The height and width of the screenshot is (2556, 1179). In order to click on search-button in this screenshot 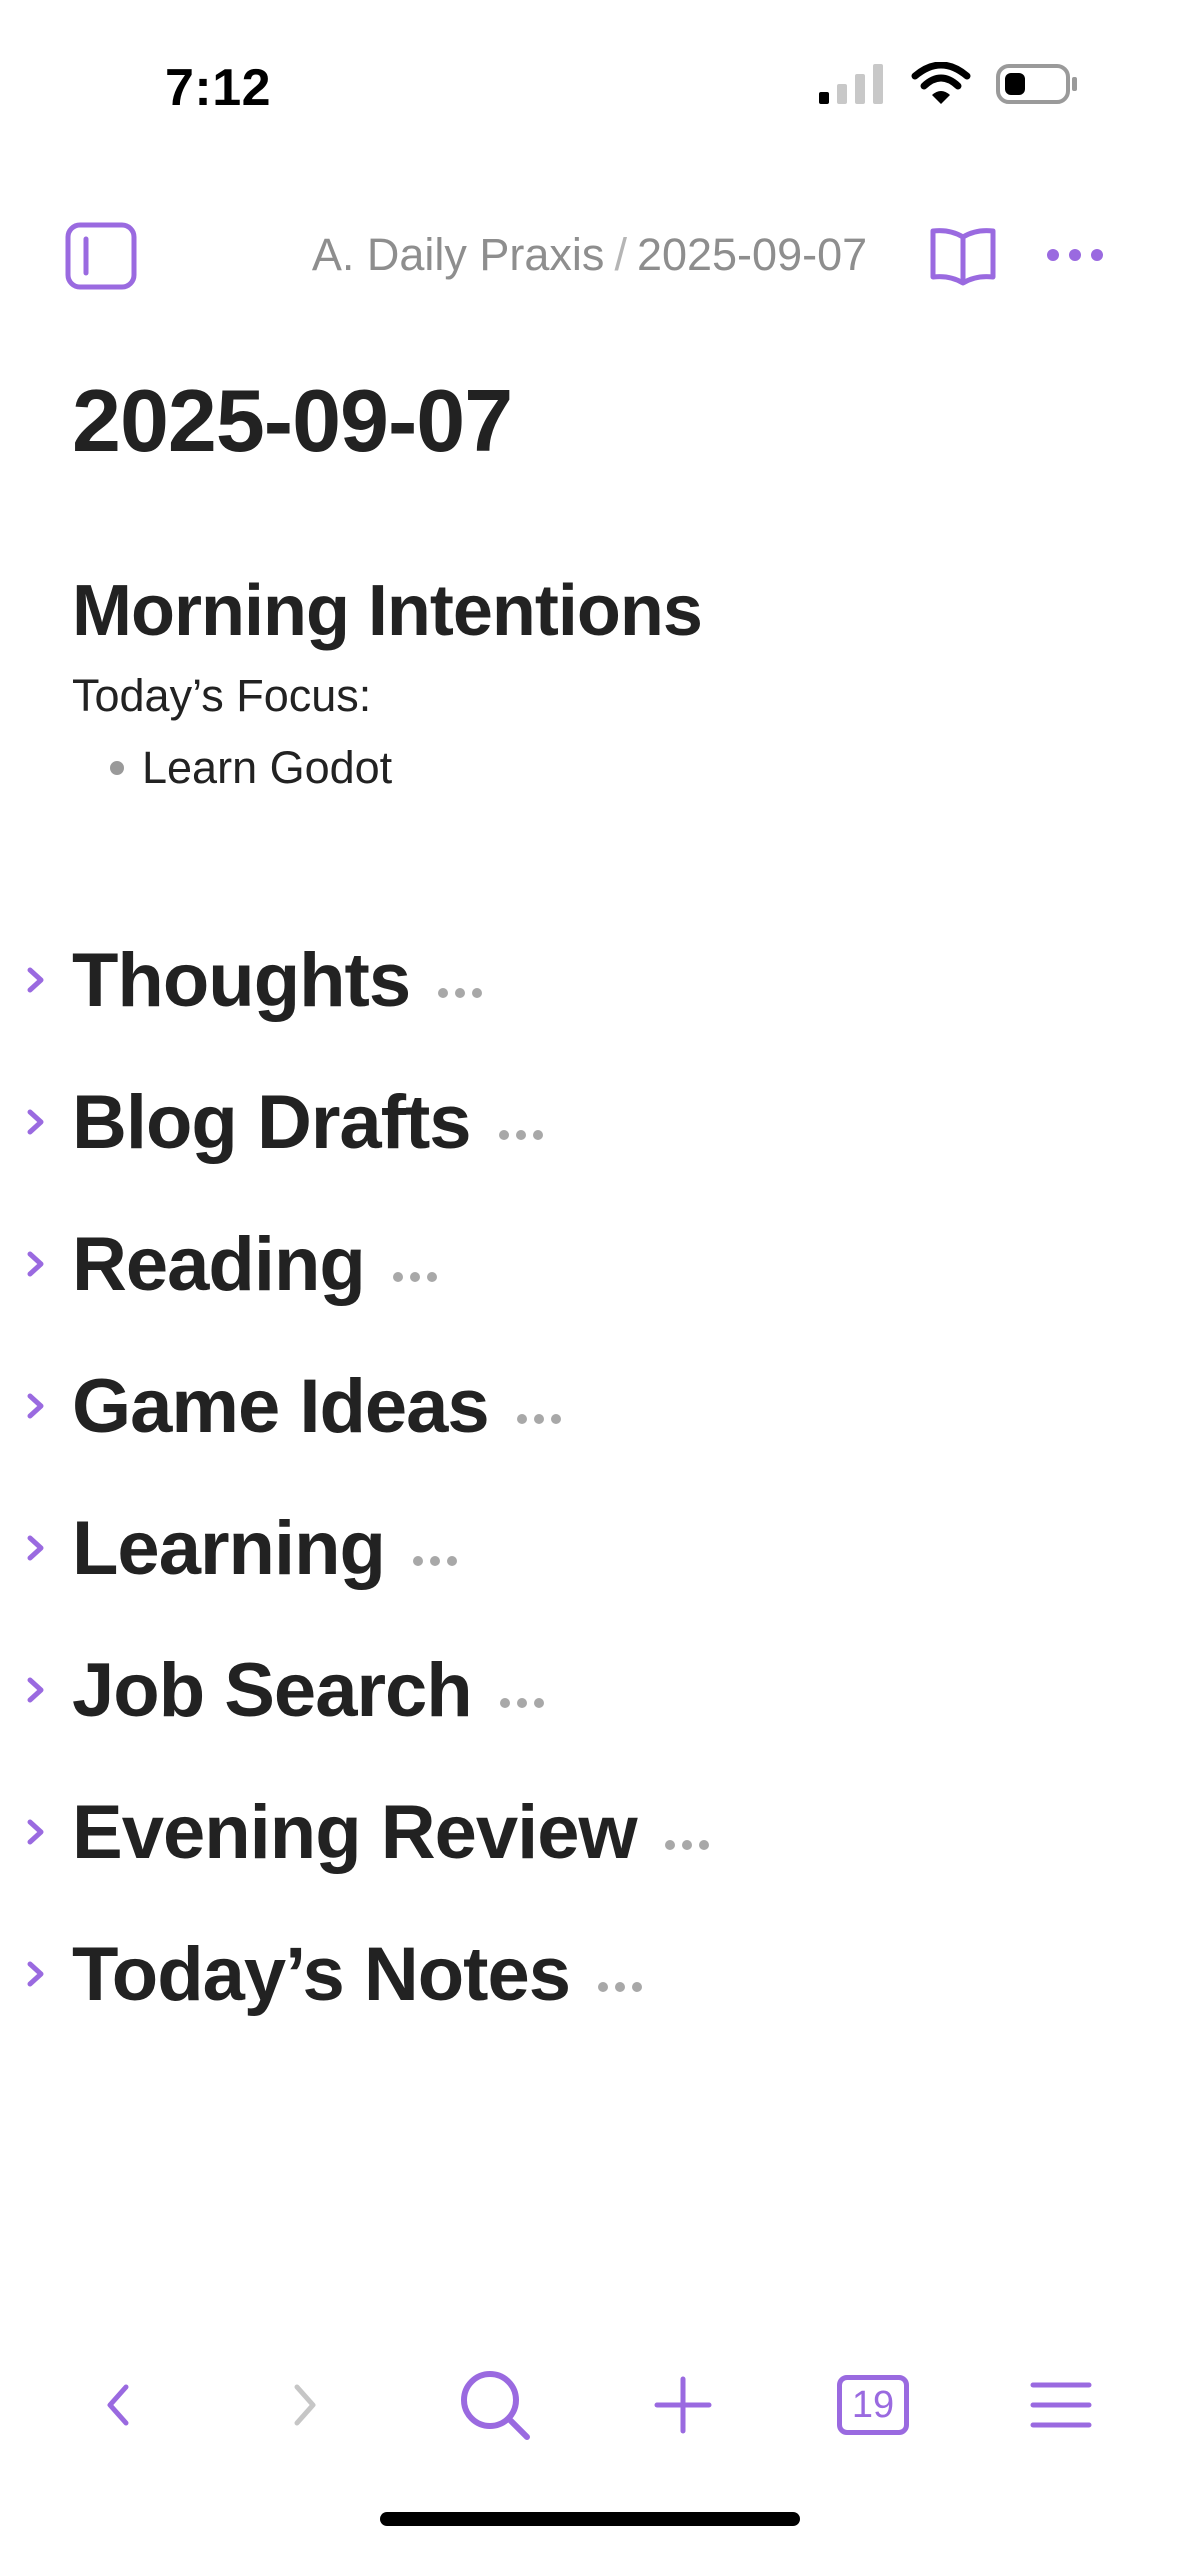, I will do `click(495, 2405)`.